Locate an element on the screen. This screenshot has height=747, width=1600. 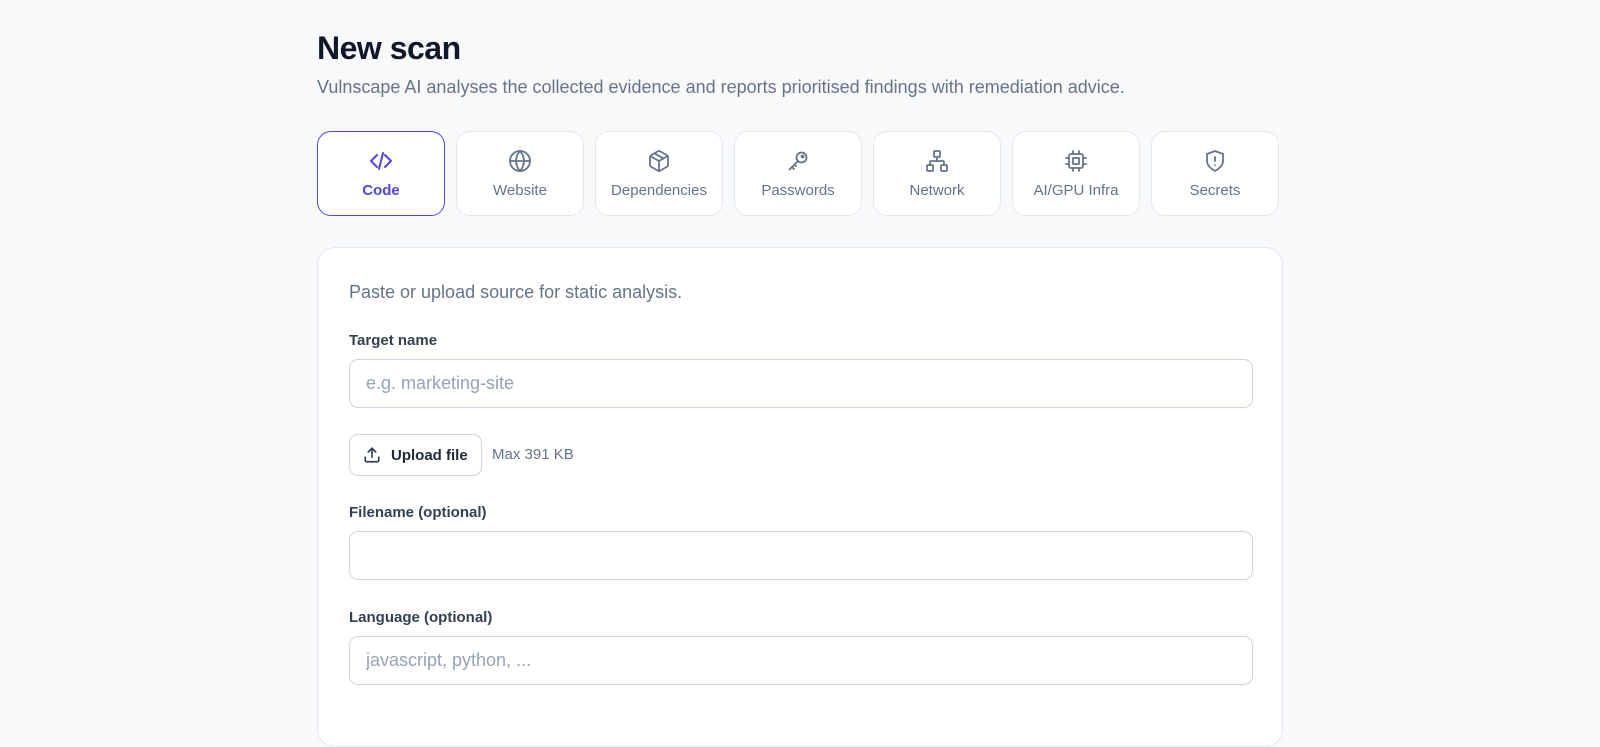
tab-ai-gpu-infra: AI/GPU Infra is located at coordinates (1076, 173).